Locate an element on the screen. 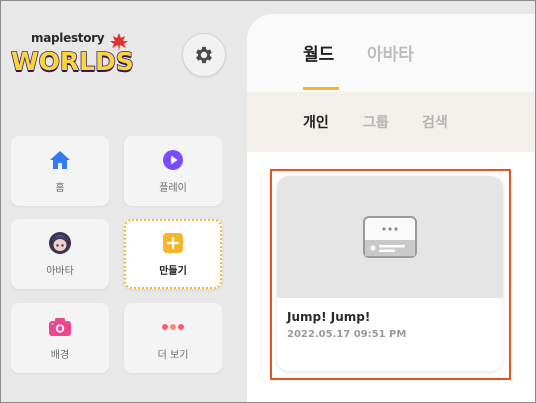 The width and height of the screenshot is (536, 403). logo-subtext: maplestory is located at coordinates (68, 38).